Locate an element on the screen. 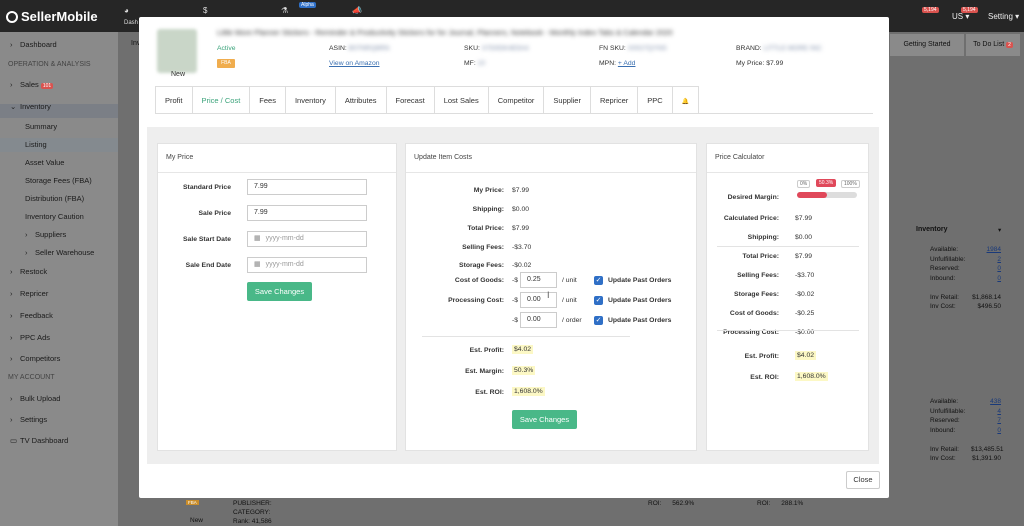 This screenshot has width=1024, height=526. standard-price-input: 7.99 is located at coordinates (307, 187).